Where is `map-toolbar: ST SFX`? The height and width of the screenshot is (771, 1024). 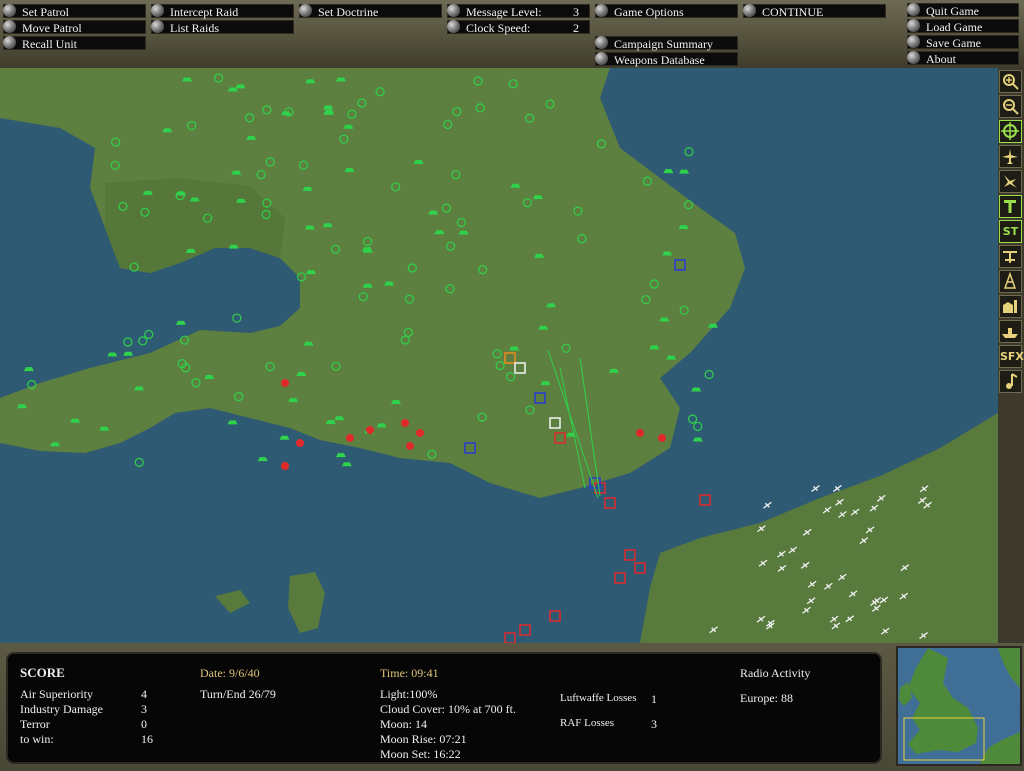 map-toolbar: ST SFX is located at coordinates (1011, 355).